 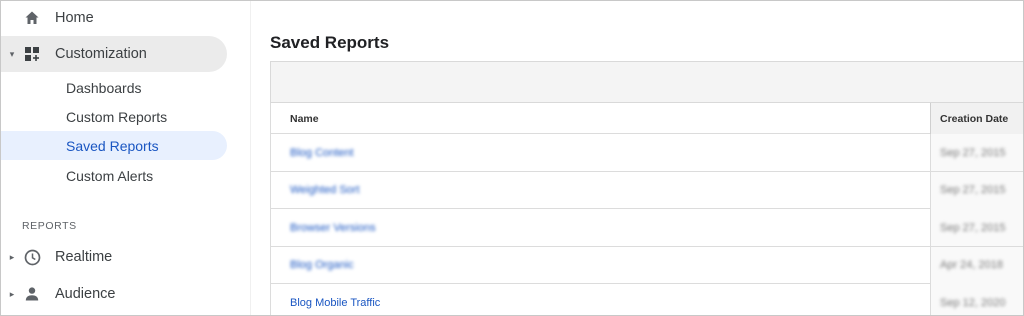 What do you see at coordinates (600, 118) in the screenshot?
I see `column-header-name: Name` at bounding box center [600, 118].